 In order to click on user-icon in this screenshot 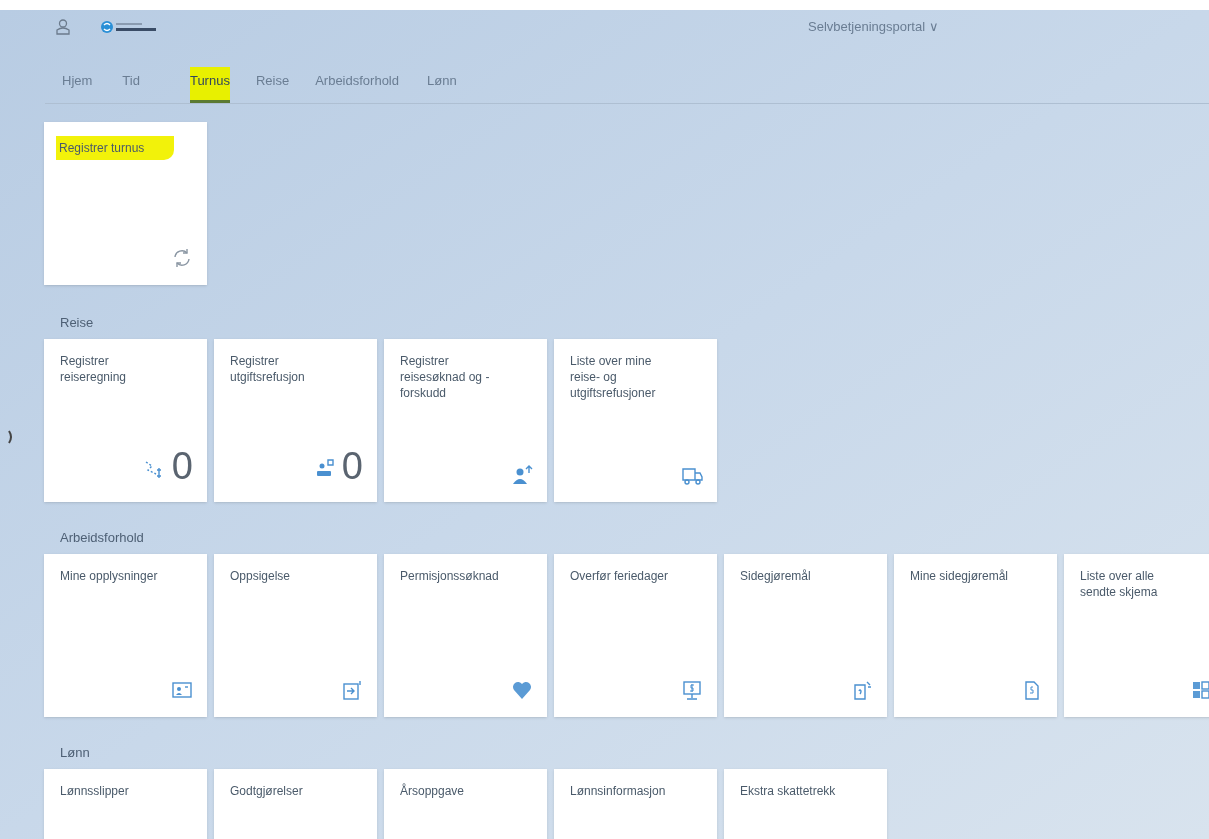, I will do `click(63, 27)`.